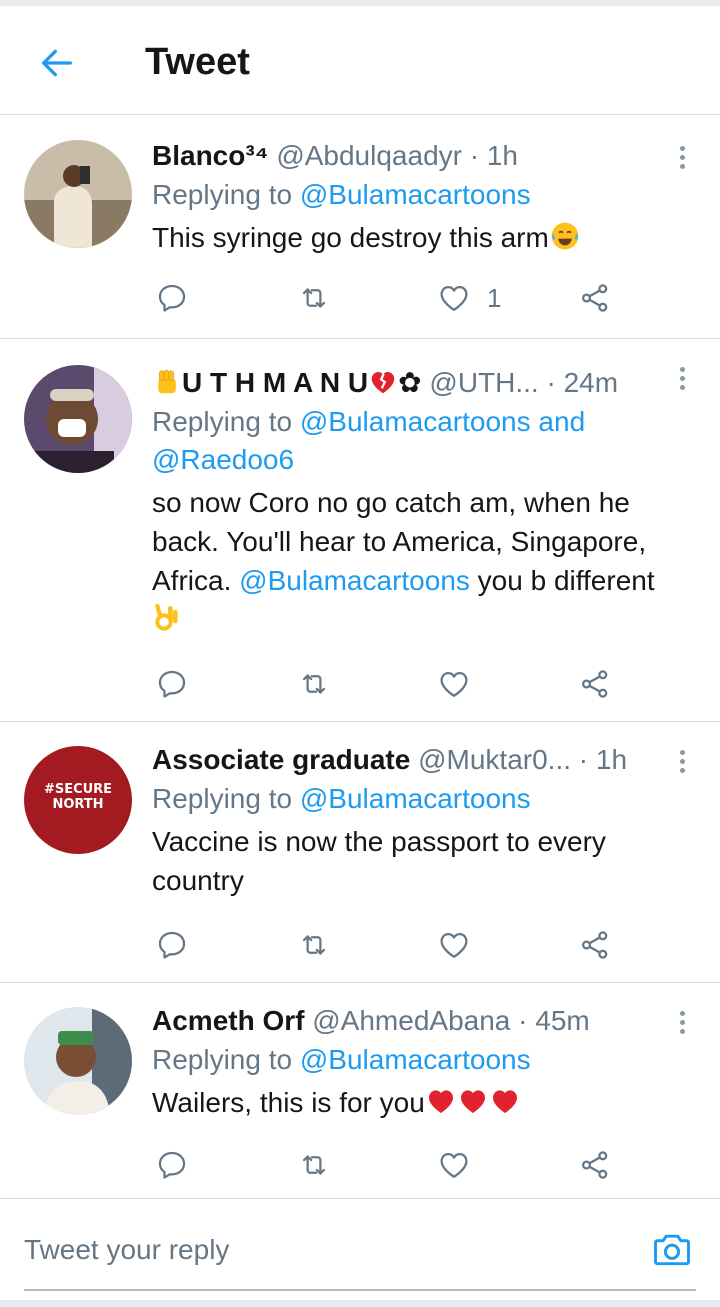 Image resolution: width=720 pixels, height=1307 pixels. Describe the element at coordinates (350, 237) in the screenshot. I see `tweet-text-body: This syringe go destroy this arm` at that location.